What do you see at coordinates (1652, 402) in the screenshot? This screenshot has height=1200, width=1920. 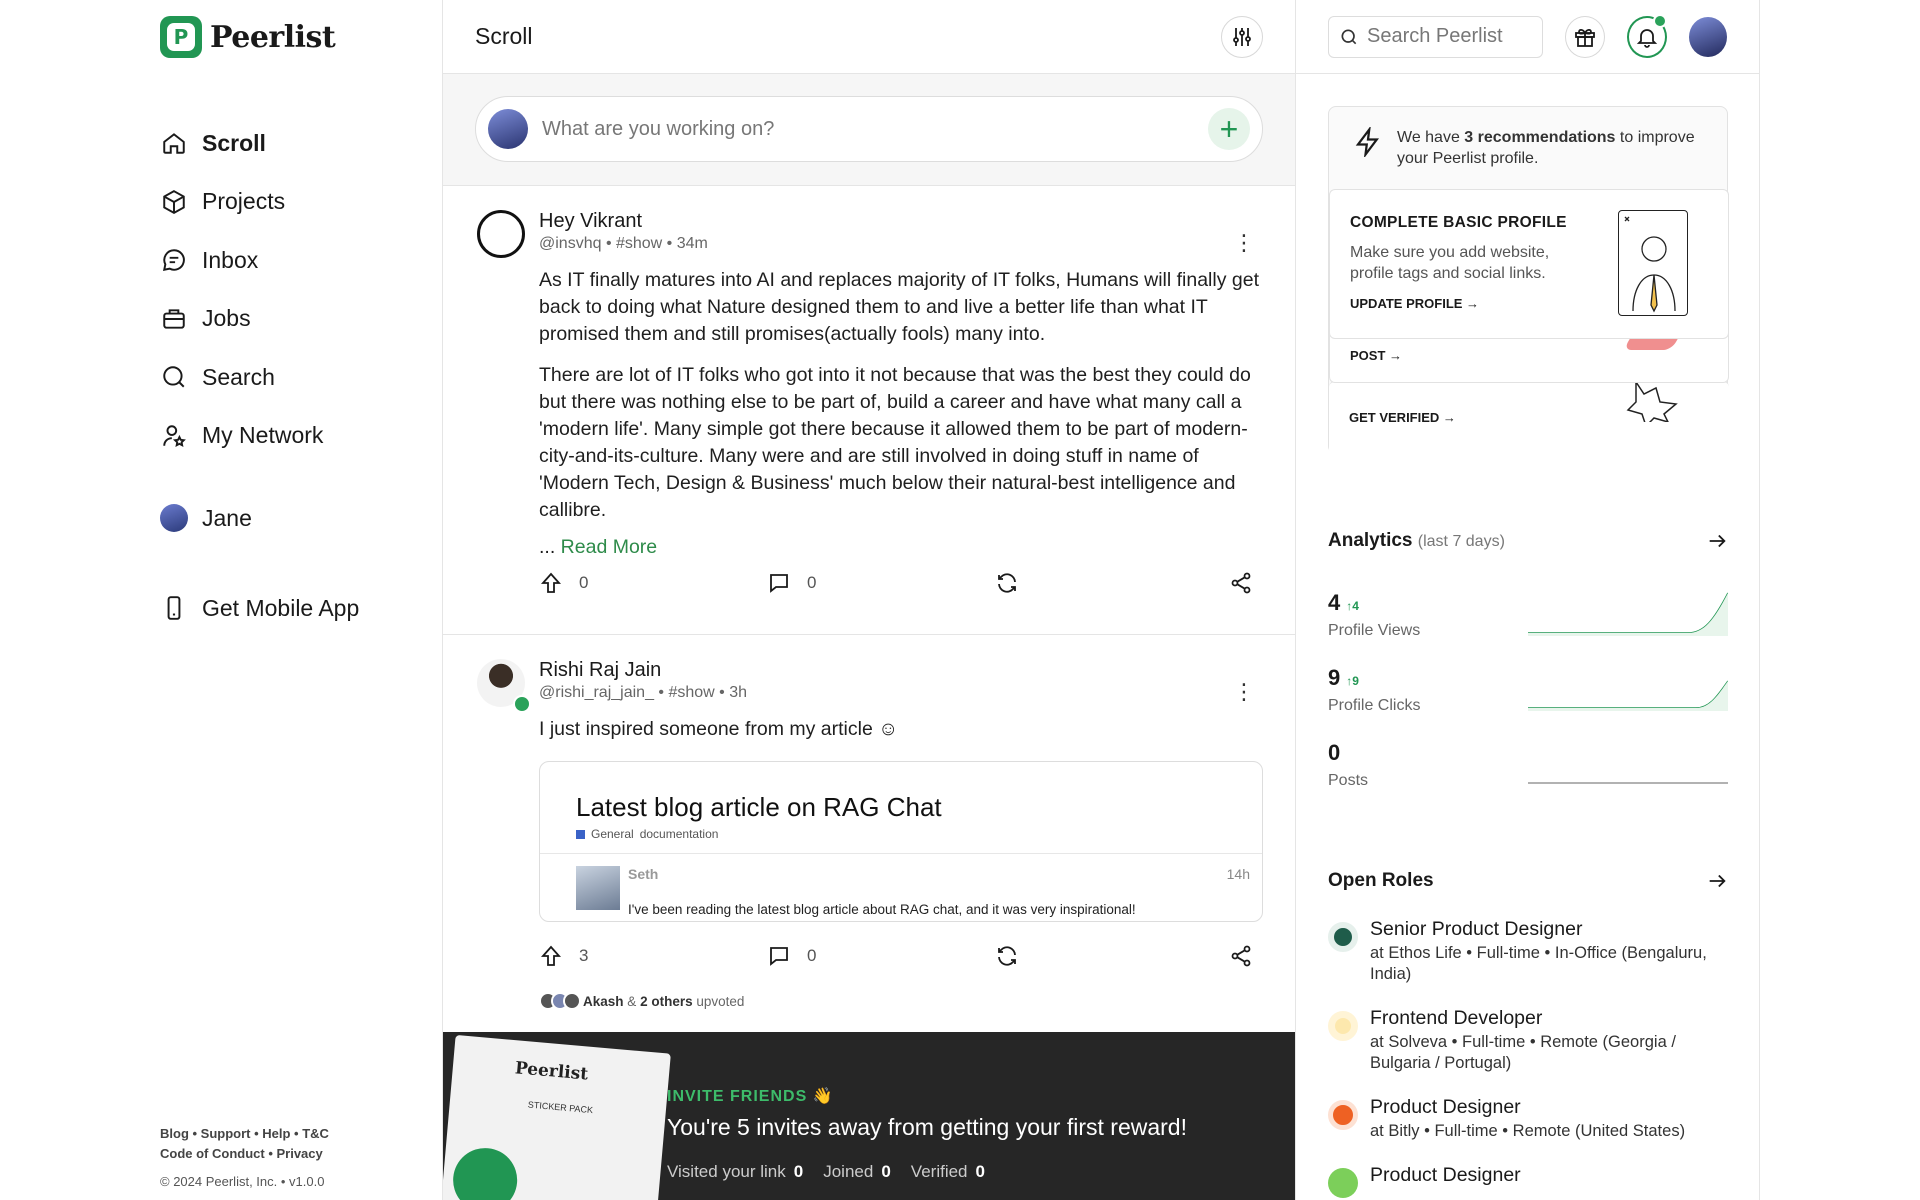 I see `verified-badge-illustration` at bounding box center [1652, 402].